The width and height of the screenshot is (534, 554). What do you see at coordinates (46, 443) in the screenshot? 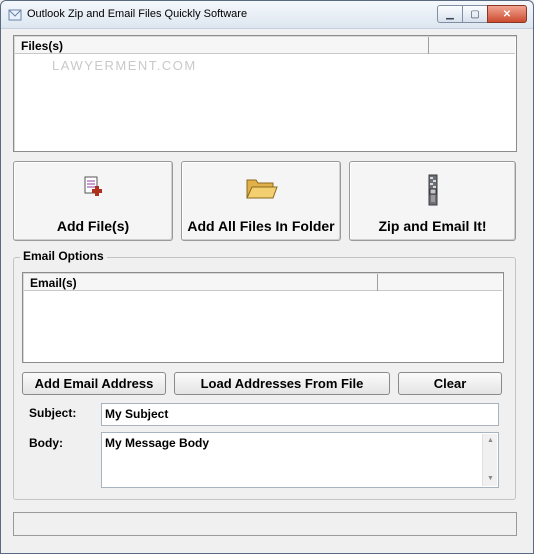
I see `body-label: Body:` at bounding box center [46, 443].